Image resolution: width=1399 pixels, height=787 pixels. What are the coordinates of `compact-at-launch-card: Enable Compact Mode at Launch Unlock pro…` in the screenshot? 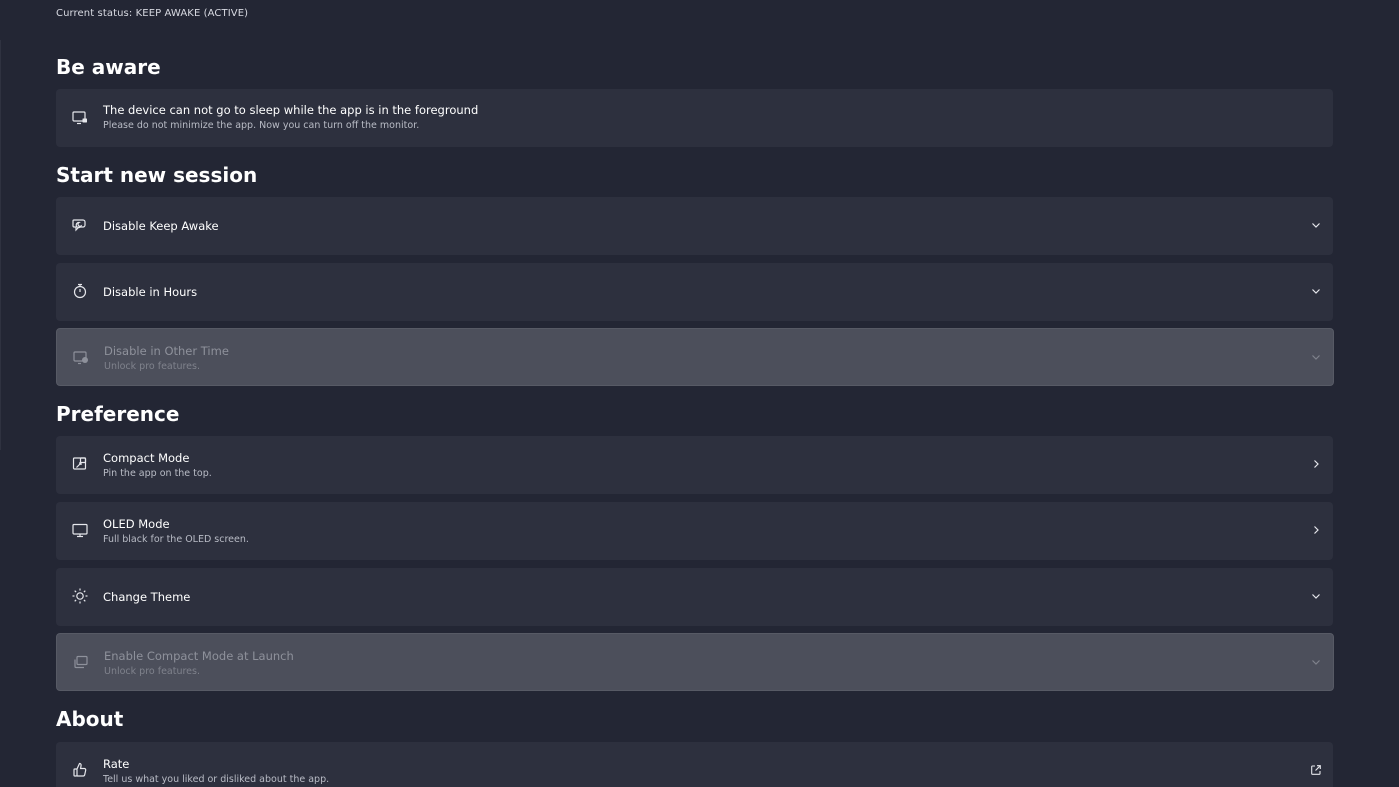 It's located at (695, 662).